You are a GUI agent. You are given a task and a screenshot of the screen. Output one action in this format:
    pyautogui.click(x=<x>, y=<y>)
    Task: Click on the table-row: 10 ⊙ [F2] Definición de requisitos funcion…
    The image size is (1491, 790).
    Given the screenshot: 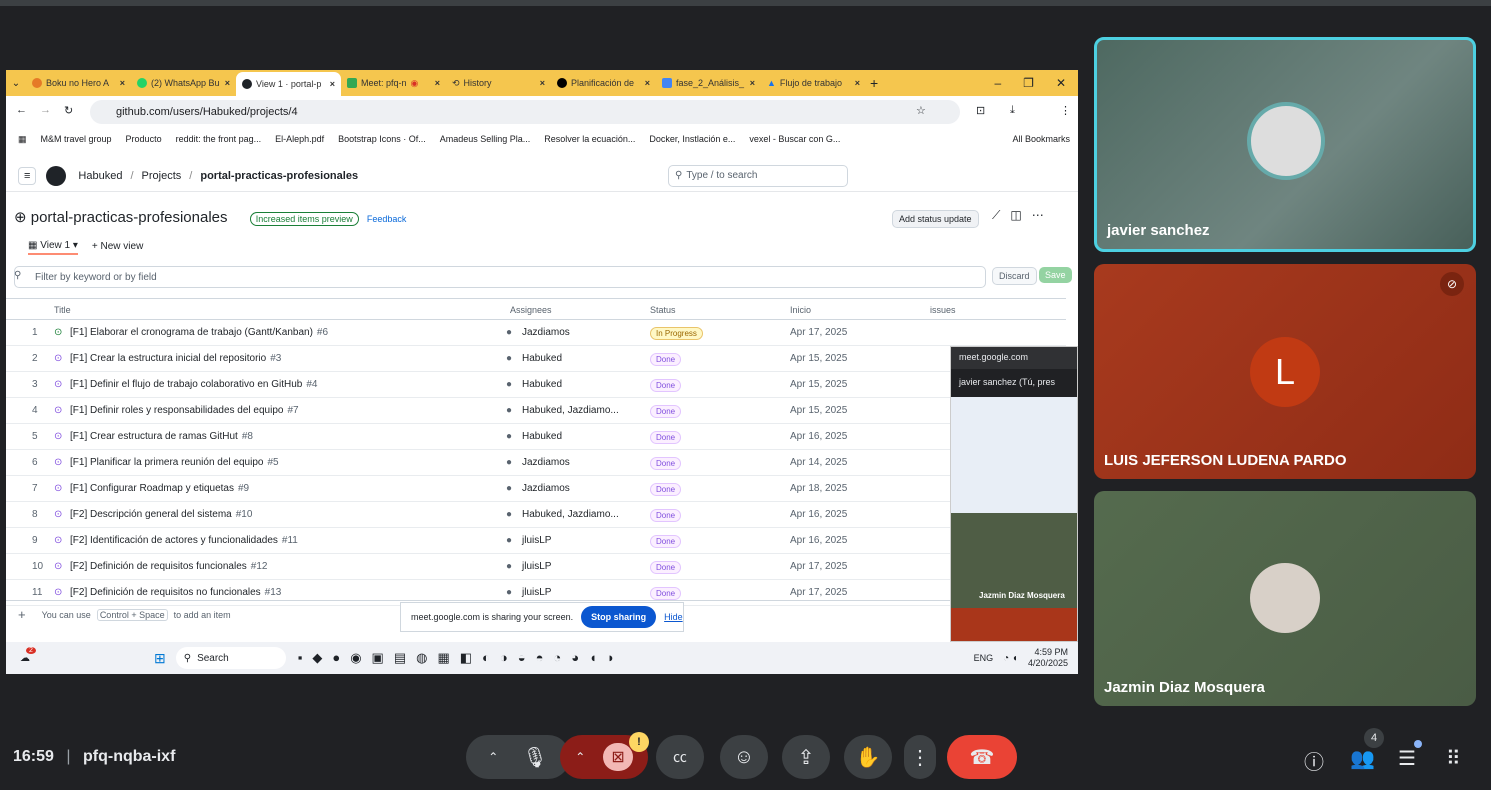 What is the action you would take?
    pyautogui.click(x=536, y=567)
    